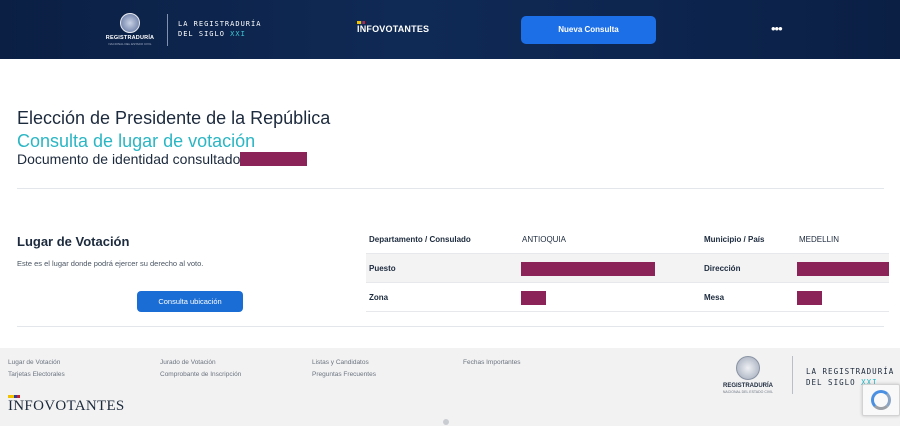  I want to click on footer-link-tarjetas-electorales: Tarjetas Electorales, so click(36, 374).